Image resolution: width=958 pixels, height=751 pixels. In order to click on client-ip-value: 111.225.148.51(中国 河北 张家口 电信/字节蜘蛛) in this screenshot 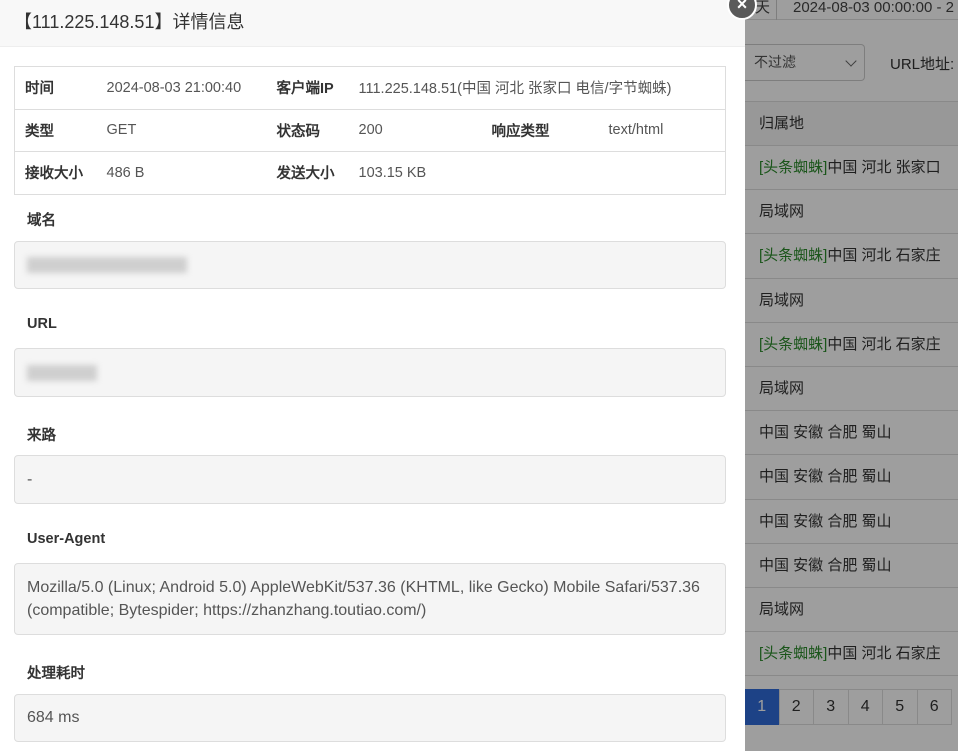, I will do `click(537, 88)`.